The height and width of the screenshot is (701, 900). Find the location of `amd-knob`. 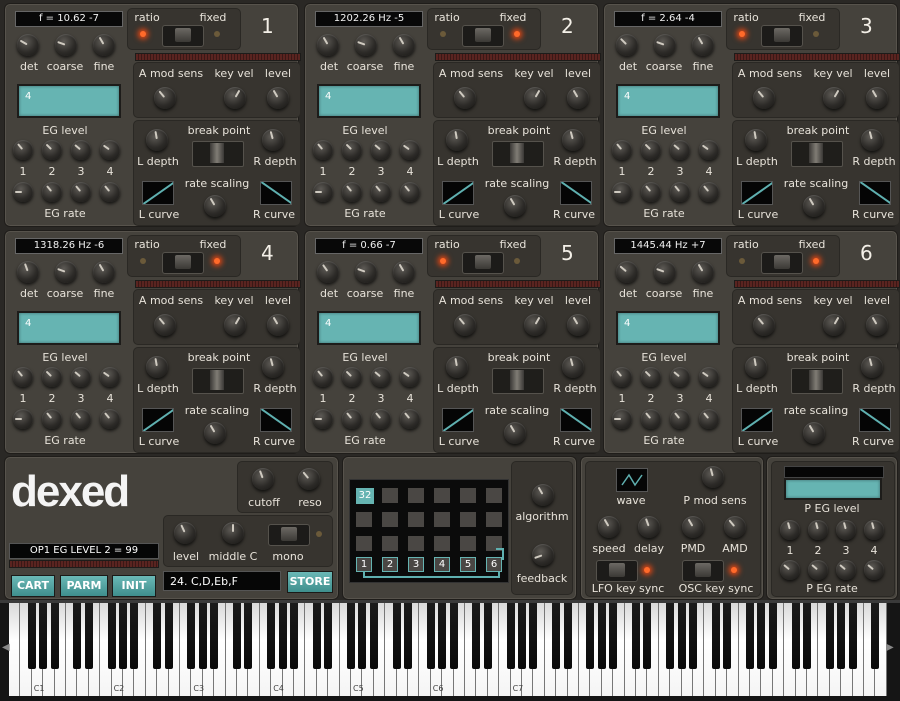

amd-knob is located at coordinates (735, 527).